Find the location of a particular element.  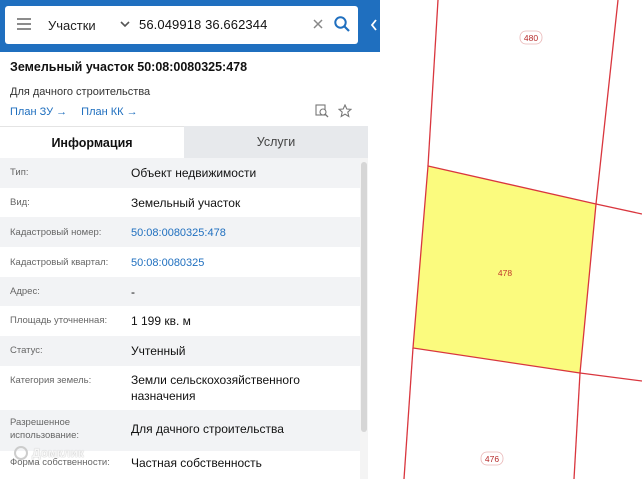

chevron-down-icon is located at coordinates (125, 24).